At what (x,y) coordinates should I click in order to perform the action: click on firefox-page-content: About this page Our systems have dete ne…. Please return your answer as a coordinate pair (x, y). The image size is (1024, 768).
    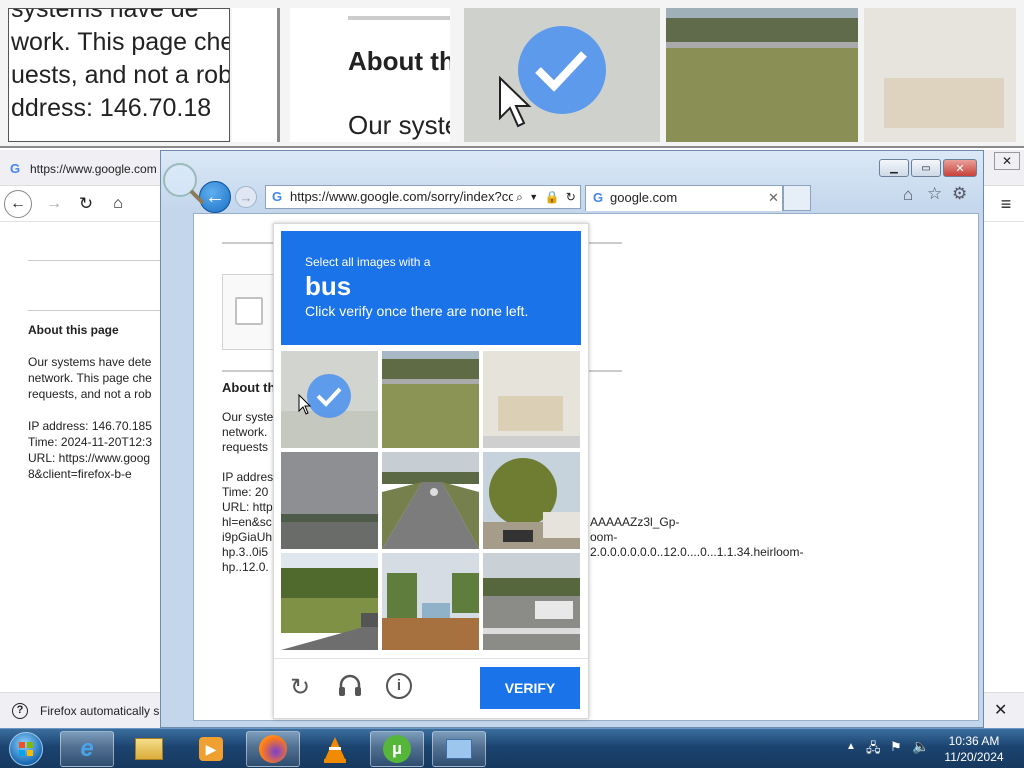
    Looking at the image, I should click on (98, 402).